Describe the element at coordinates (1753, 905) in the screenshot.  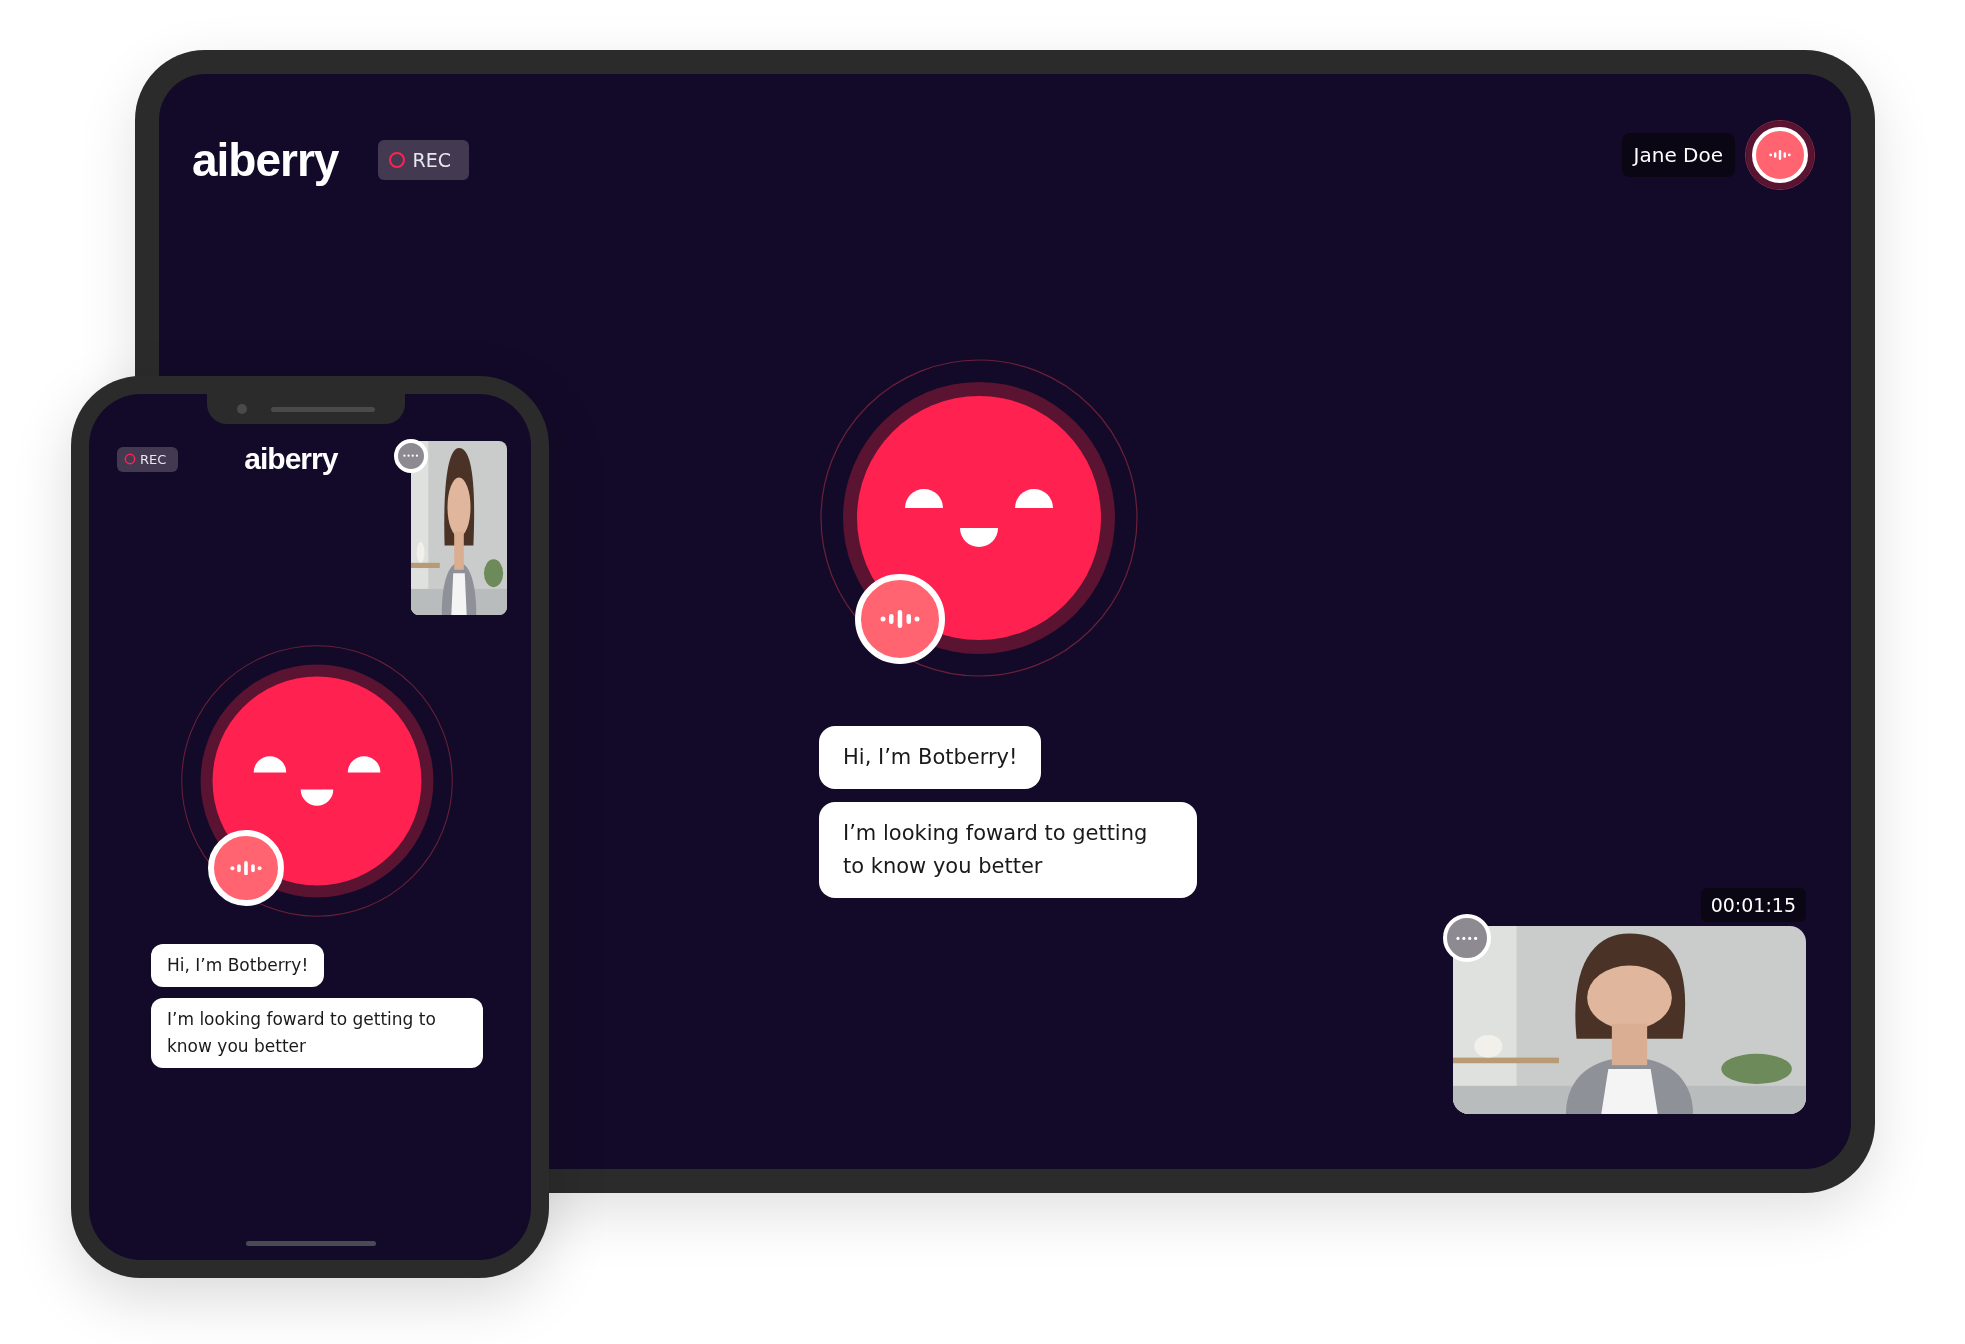
I see `call-timer: 00:01:15` at that location.